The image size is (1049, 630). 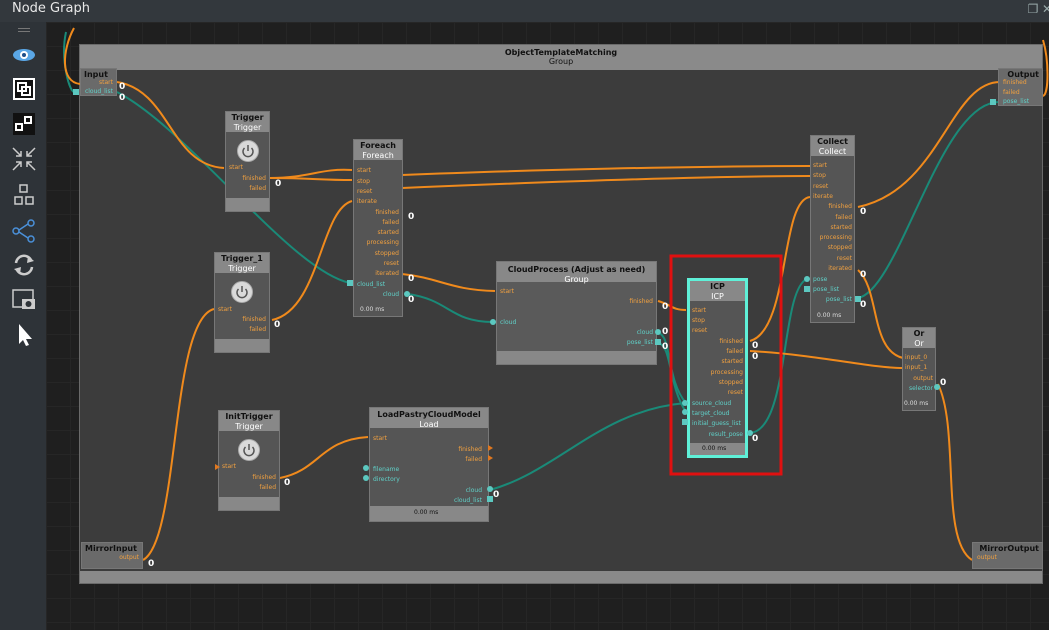 I want to click on port-pose-list-out: pose_list, so click(x=839, y=299).